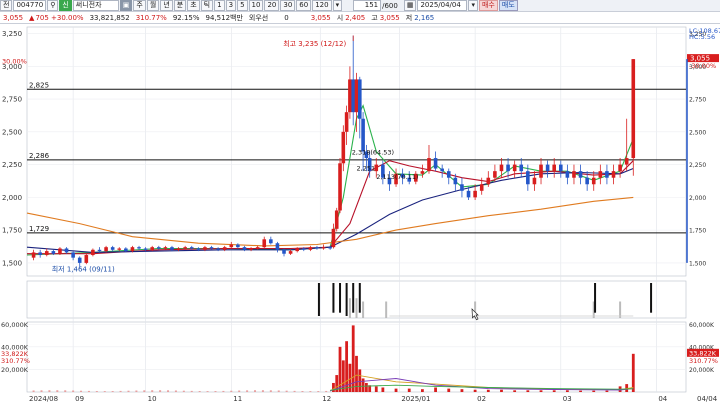  What do you see at coordinates (567, 399) in the screenshot?
I see `x-tick-label: 03` at bounding box center [567, 399].